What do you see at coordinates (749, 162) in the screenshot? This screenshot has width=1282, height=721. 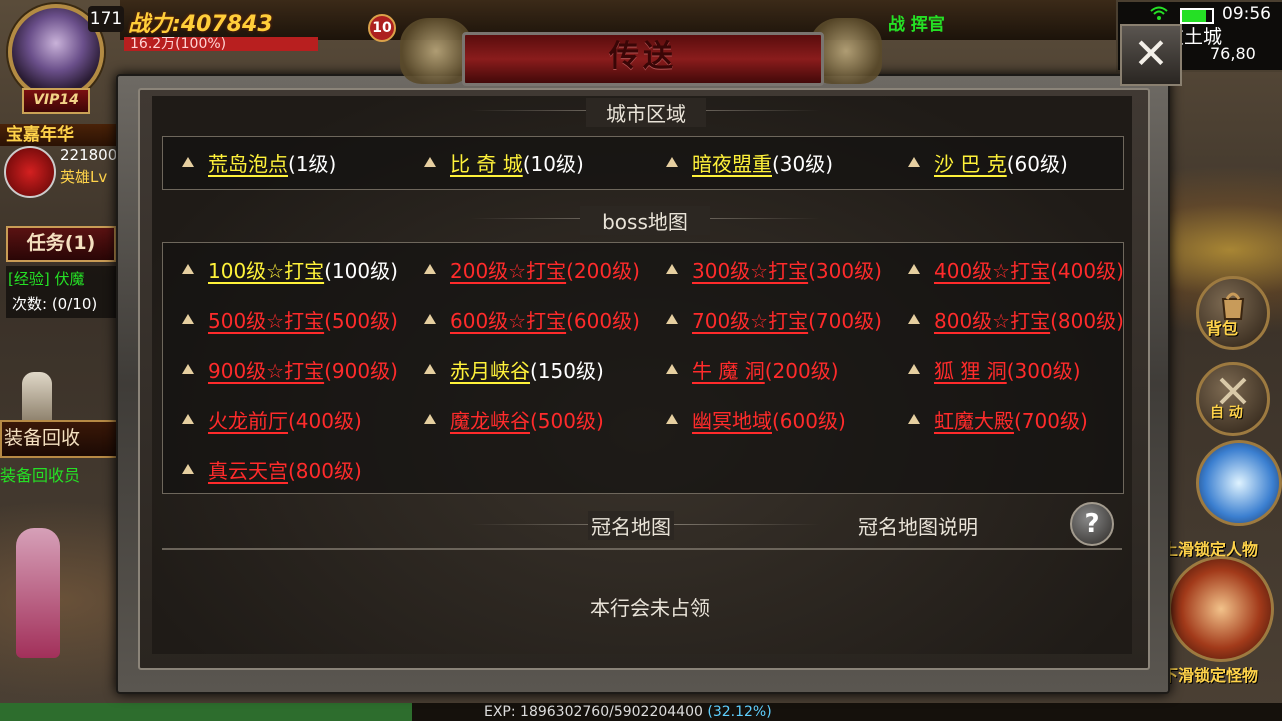 I see `teleport-entry: 暗夜盟重(30级)` at bounding box center [749, 162].